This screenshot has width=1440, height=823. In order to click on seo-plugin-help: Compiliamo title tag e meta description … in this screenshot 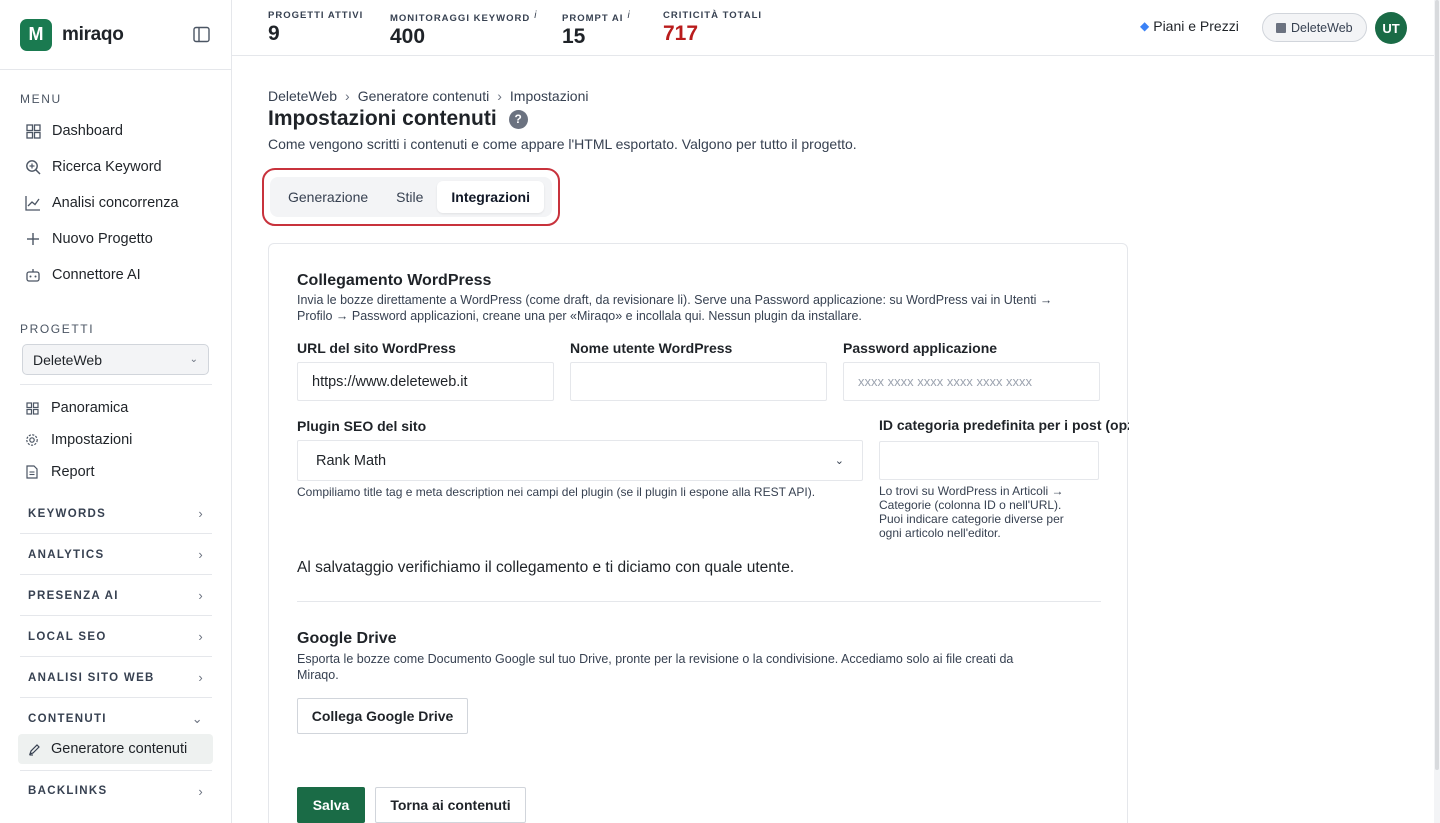, I will do `click(556, 492)`.